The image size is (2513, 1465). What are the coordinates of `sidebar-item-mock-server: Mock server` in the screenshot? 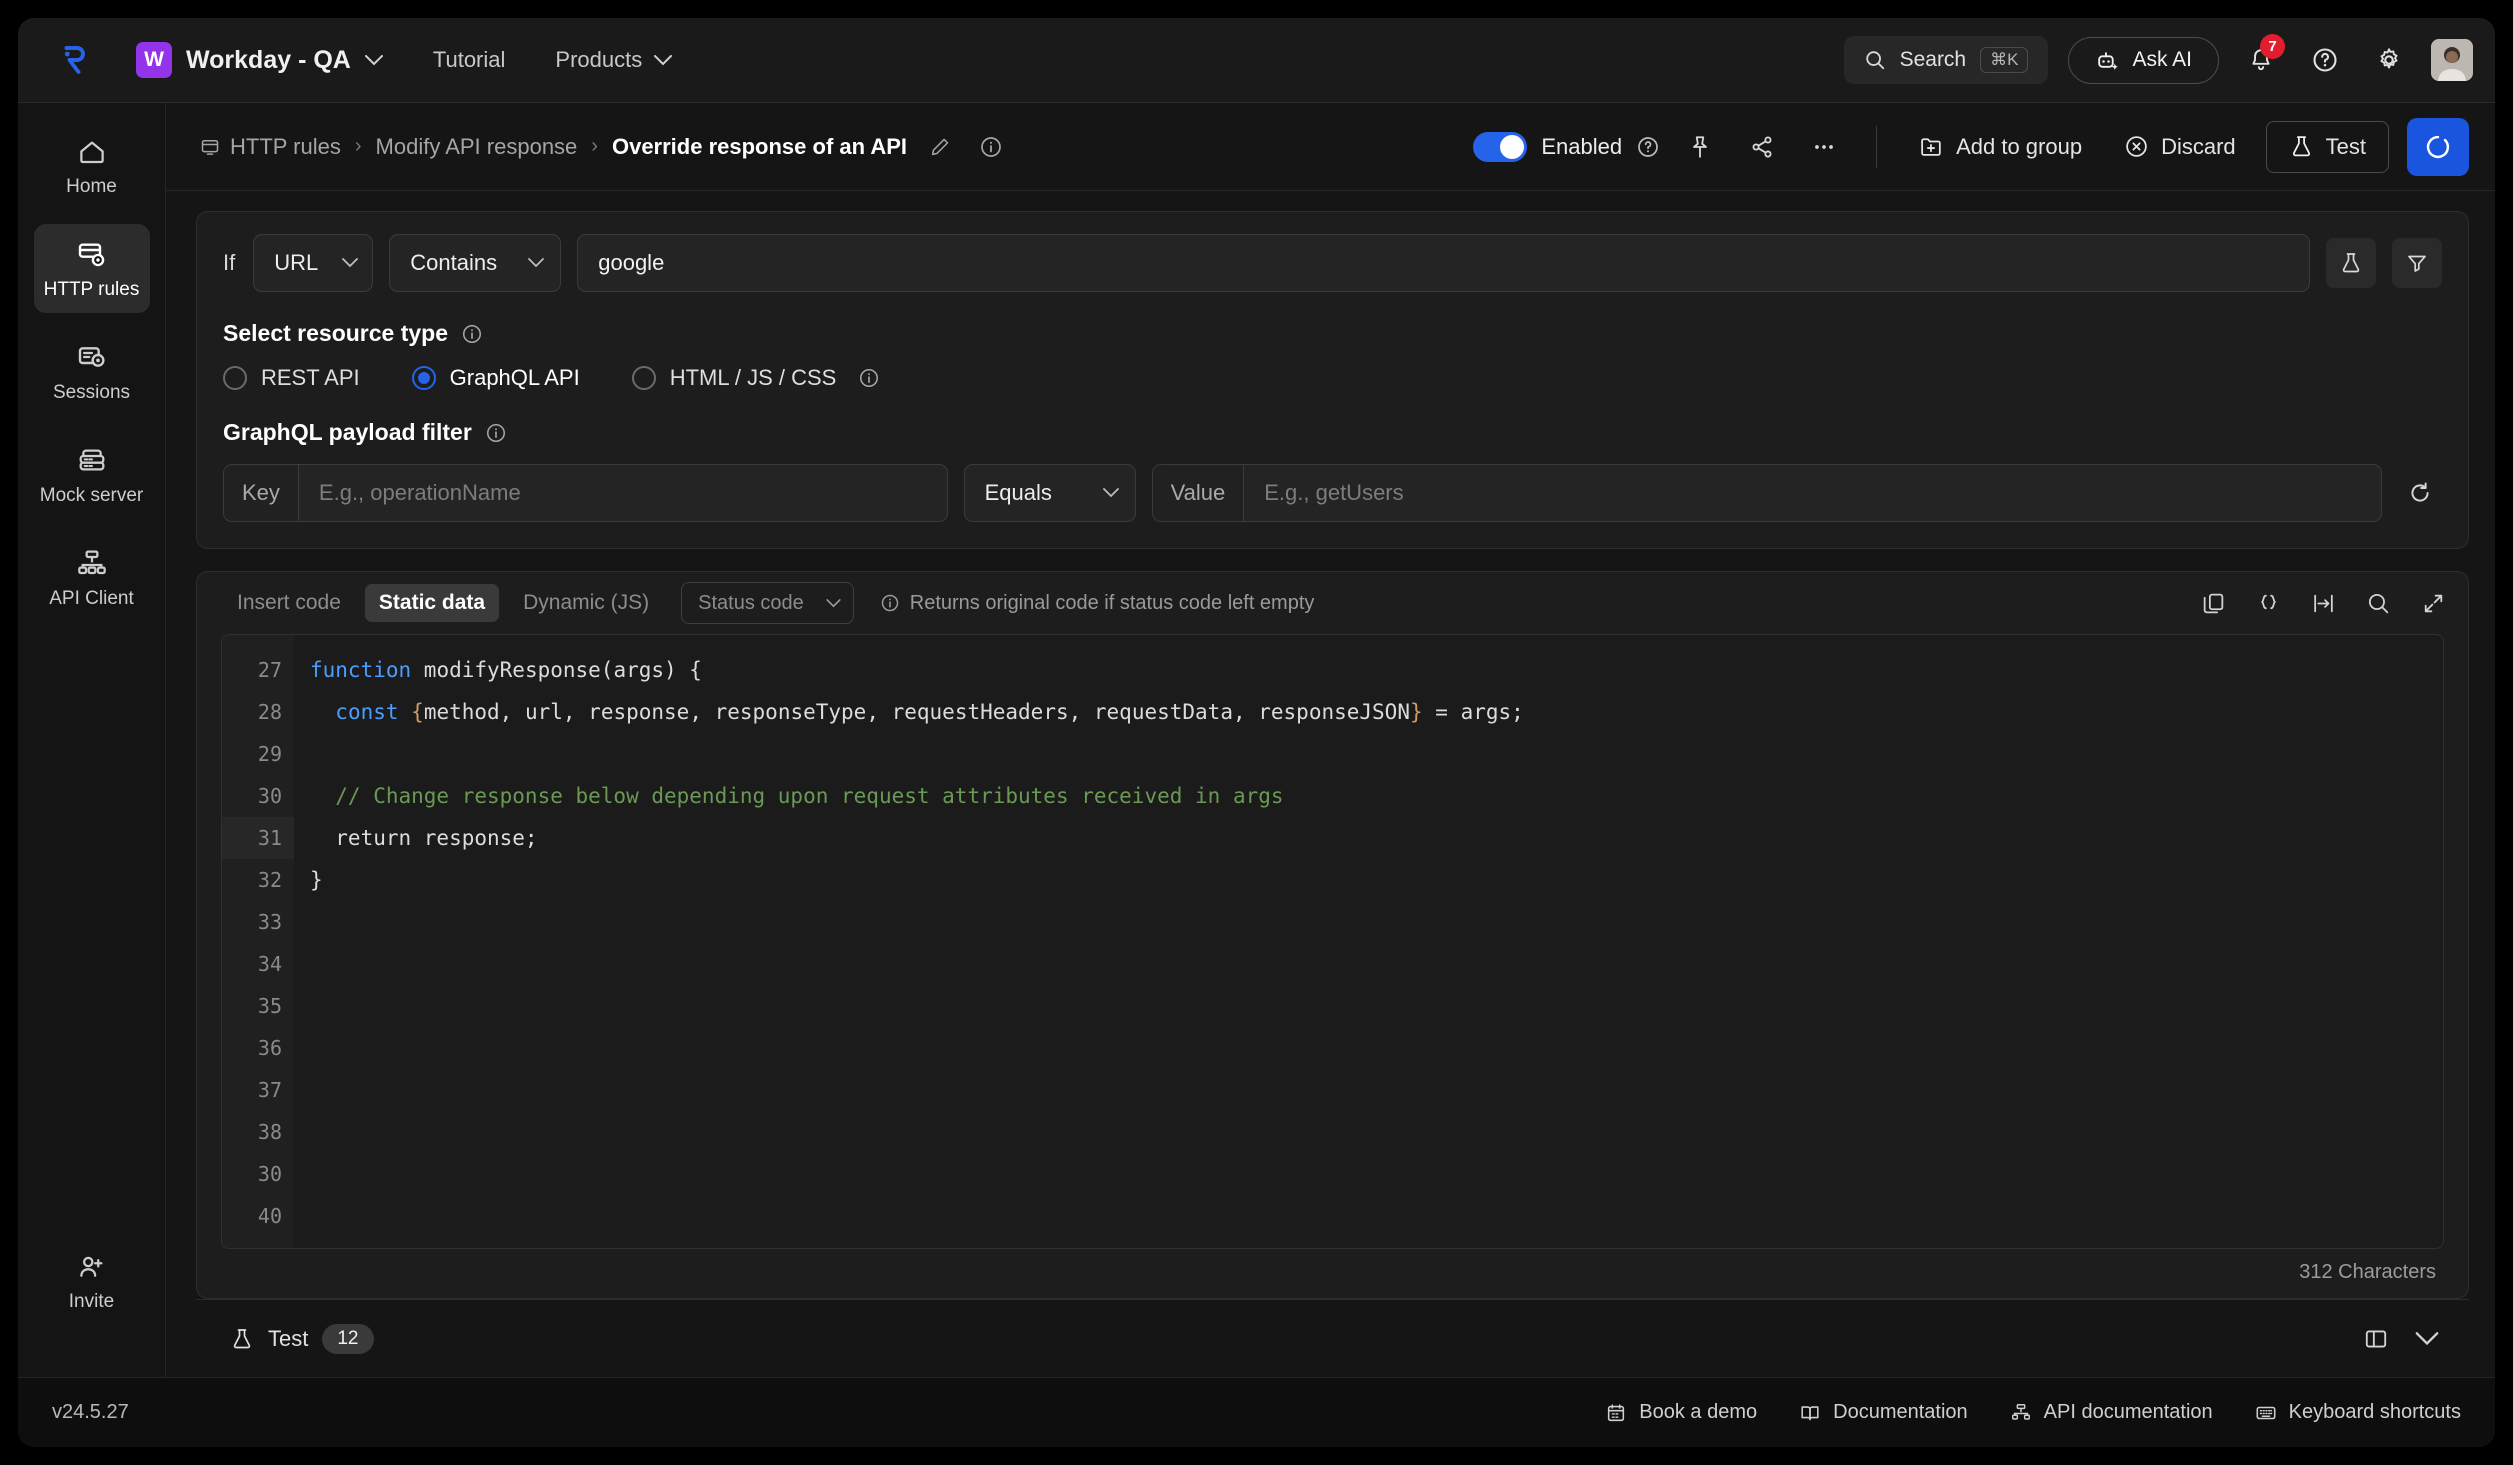 It's located at (92, 474).